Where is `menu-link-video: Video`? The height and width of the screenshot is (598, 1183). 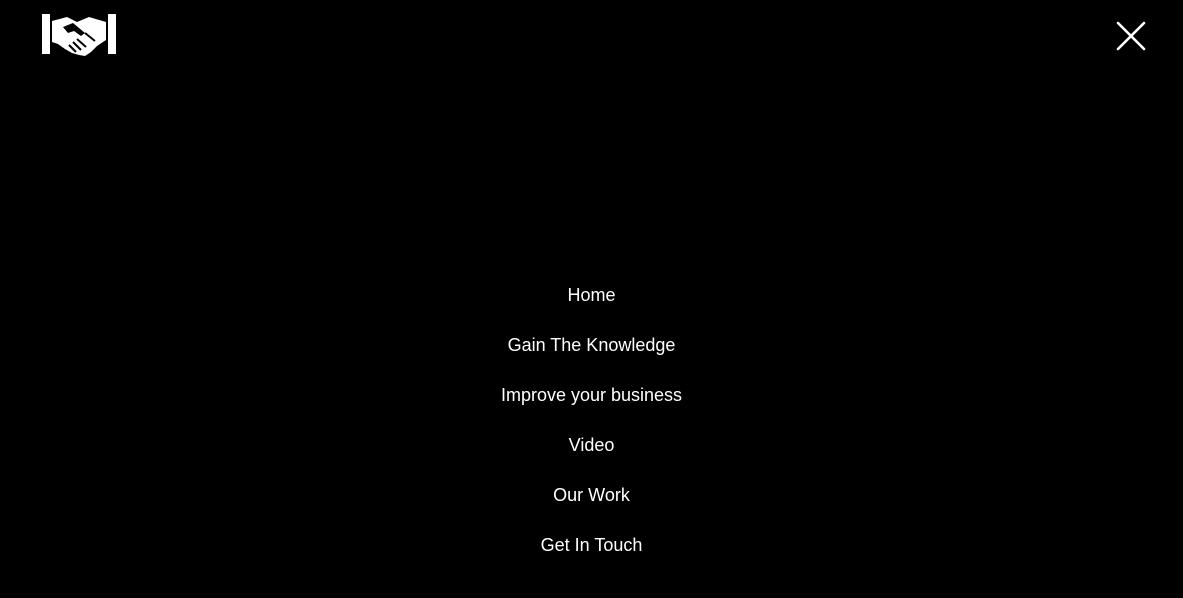
menu-link-video: Video is located at coordinates (592, 445).